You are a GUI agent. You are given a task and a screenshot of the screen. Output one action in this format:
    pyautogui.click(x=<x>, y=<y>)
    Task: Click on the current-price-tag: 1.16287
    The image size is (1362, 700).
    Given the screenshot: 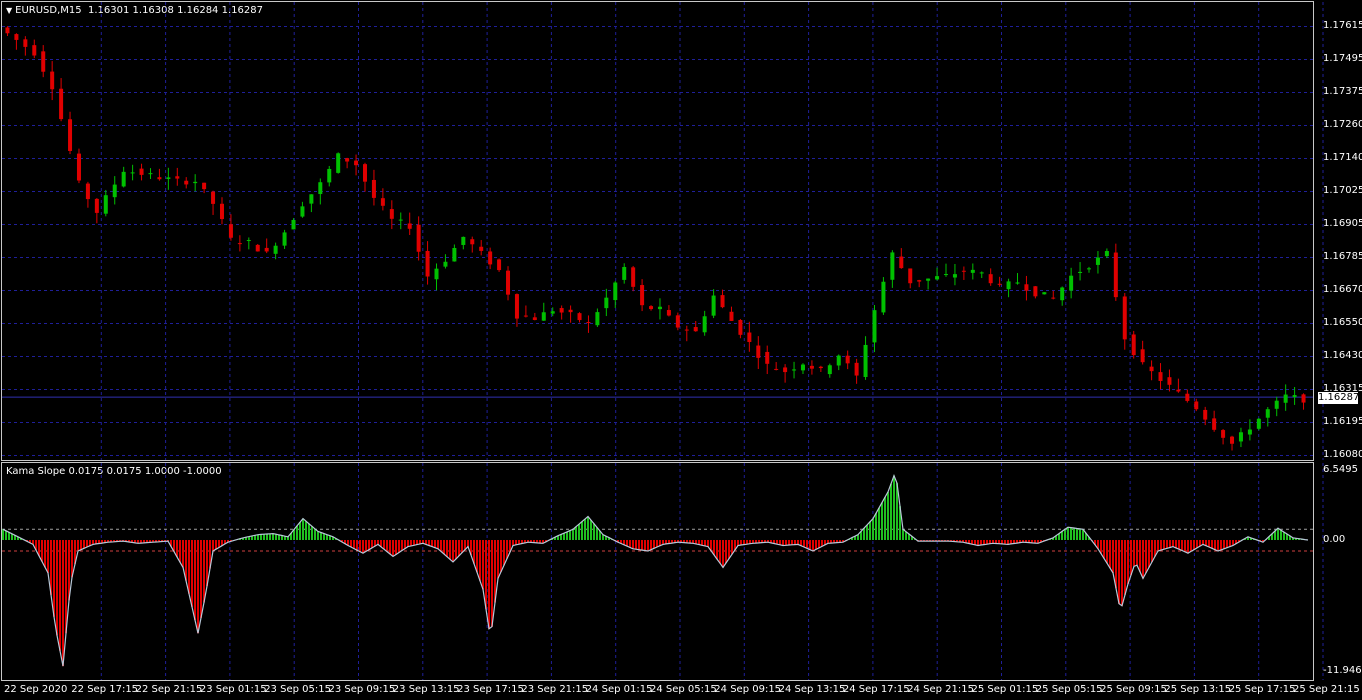 What is the action you would take?
    pyautogui.click(x=1339, y=398)
    